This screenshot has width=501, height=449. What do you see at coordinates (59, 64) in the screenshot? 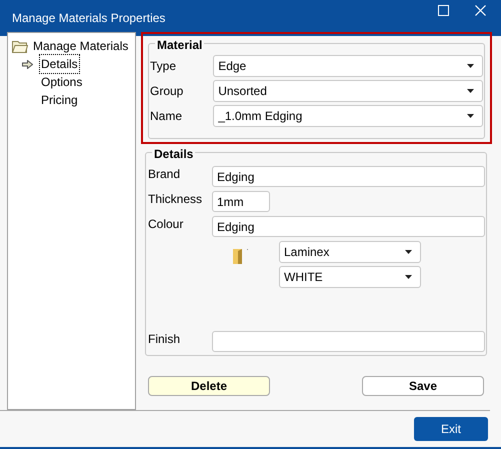
I see `tree-item: Details` at bounding box center [59, 64].